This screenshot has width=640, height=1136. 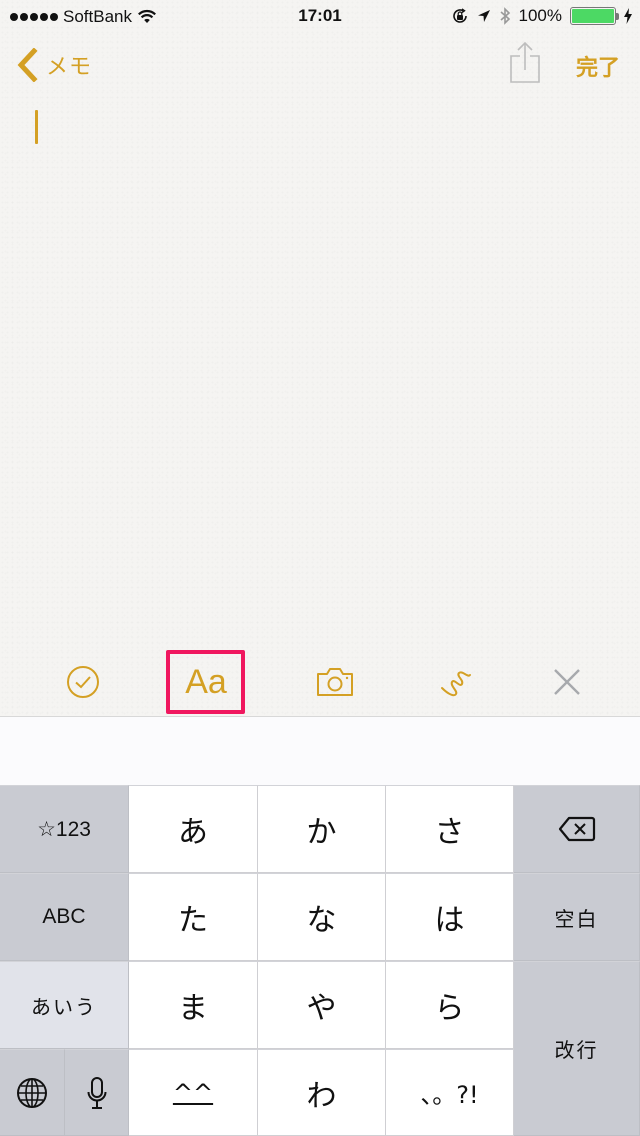 What do you see at coordinates (577, 917) in the screenshot?
I see `key-space: 空白` at bounding box center [577, 917].